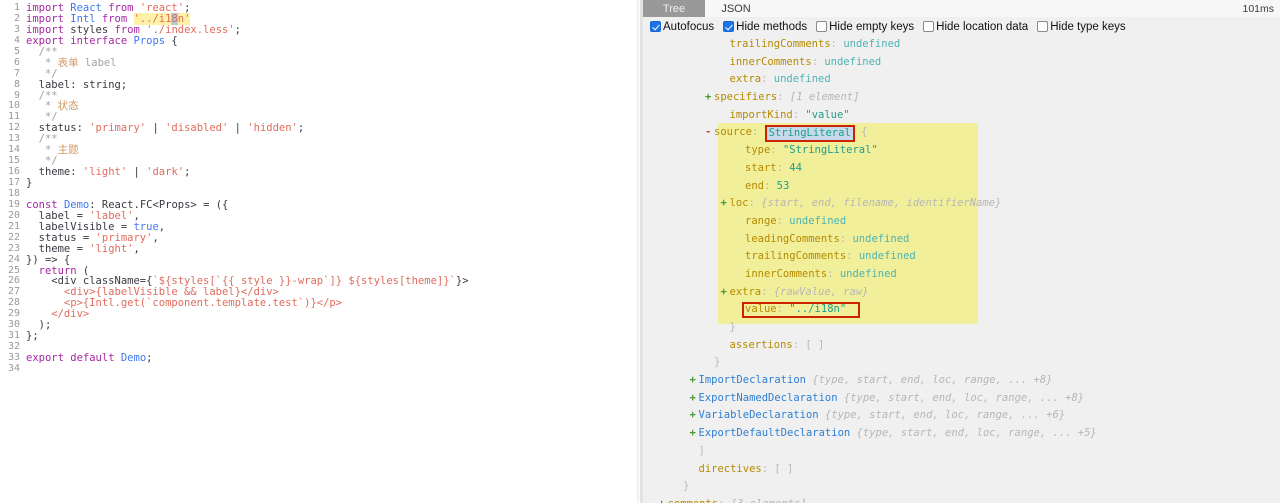  Describe the element at coordinates (146, 204) in the screenshot. I see `code-token: FC` at that location.